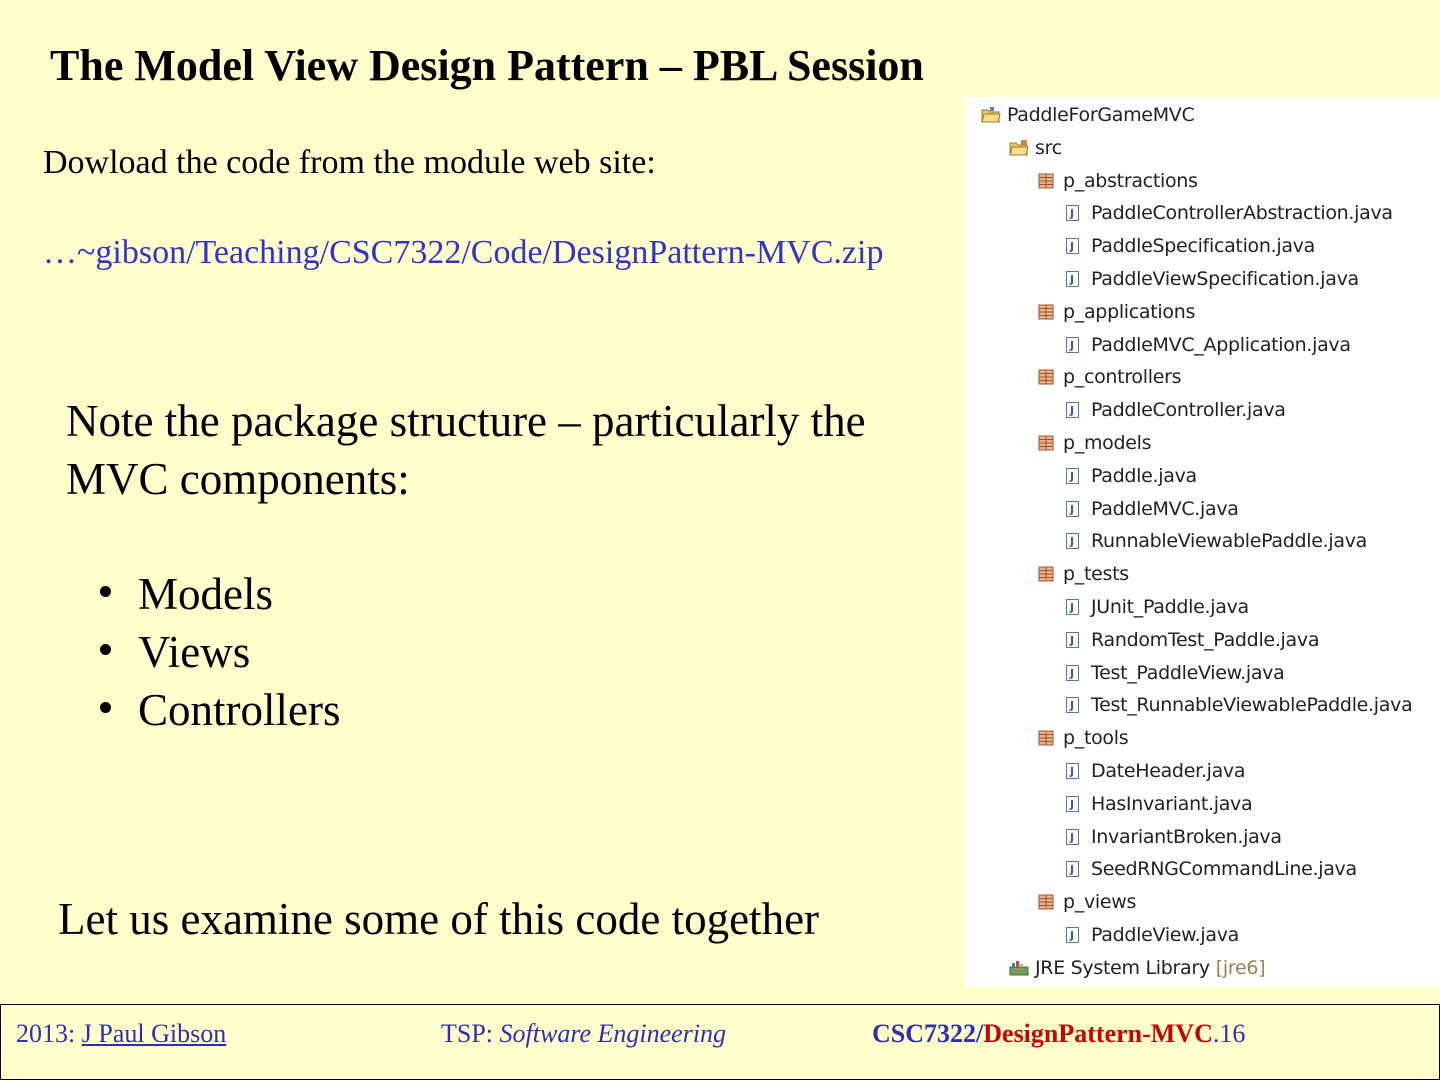 The image size is (1440, 1080). Describe the element at coordinates (1208, 345) in the screenshot. I see `tree-item-file: J PaddleMVC_Application.java` at that location.